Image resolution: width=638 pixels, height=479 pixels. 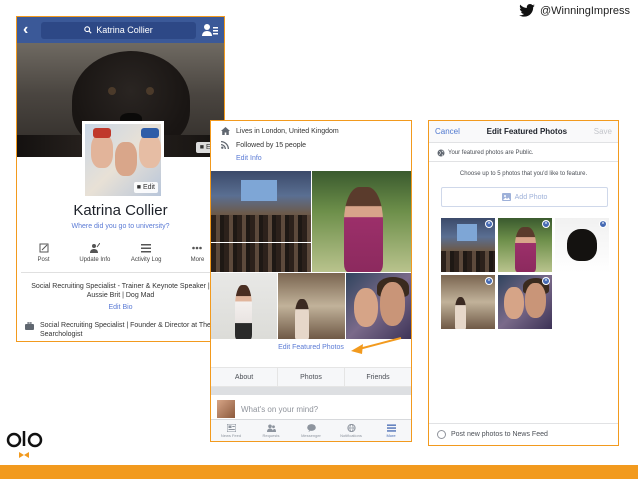 What do you see at coordinates (43, 248) in the screenshot?
I see `pencil-icon` at bounding box center [43, 248].